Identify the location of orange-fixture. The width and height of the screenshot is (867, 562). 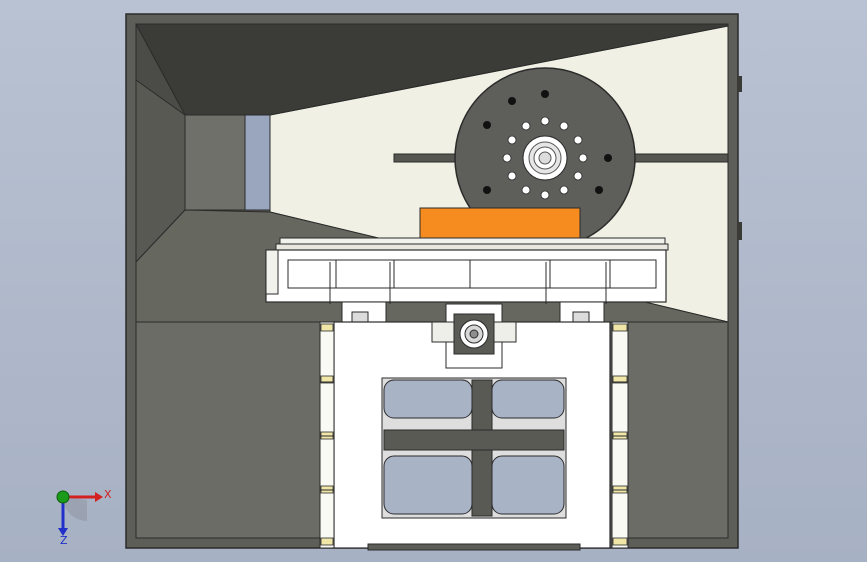
(500, 223).